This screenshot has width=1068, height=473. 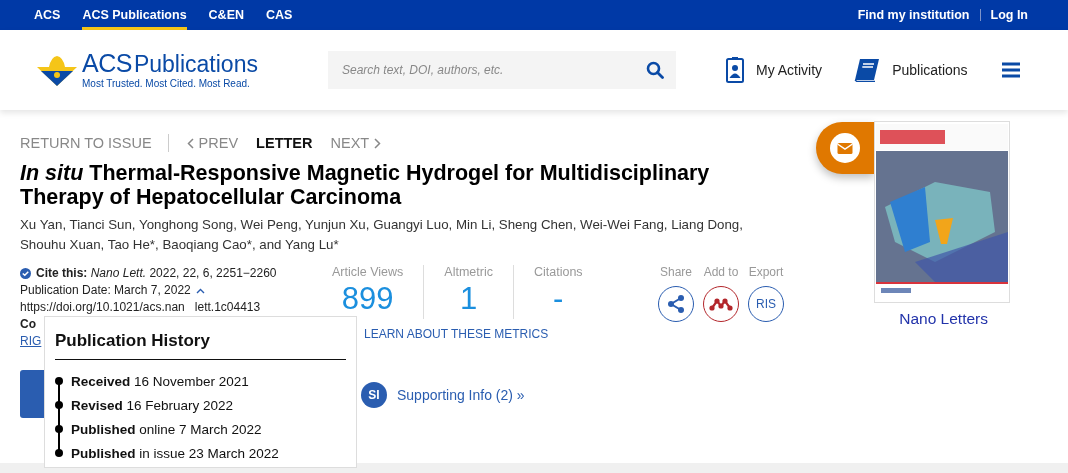 What do you see at coordinates (469, 299) in the screenshot?
I see `metric-value: 1` at bounding box center [469, 299].